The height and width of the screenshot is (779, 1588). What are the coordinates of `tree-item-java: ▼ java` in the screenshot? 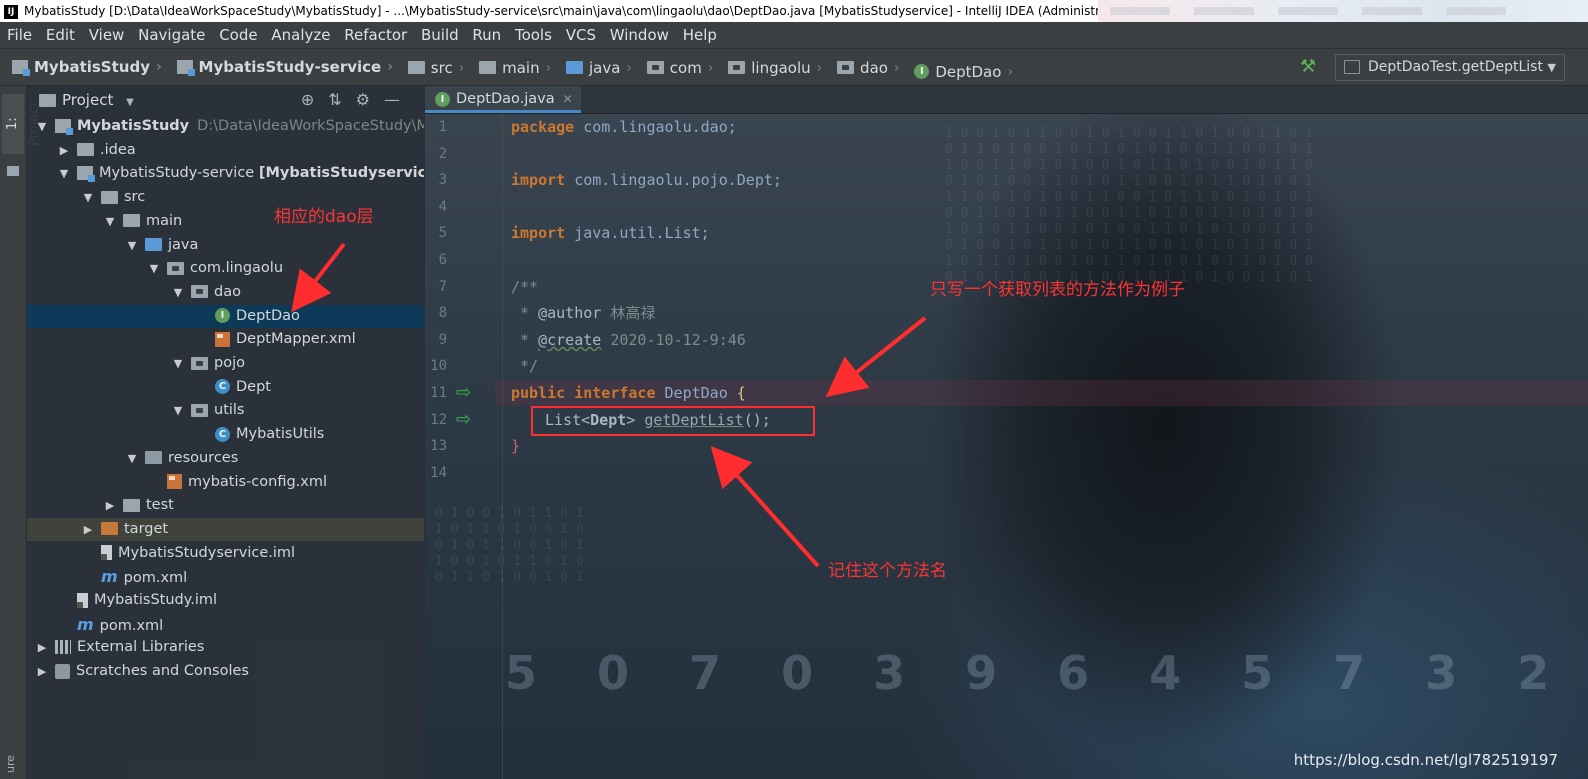 It's located at (225, 245).